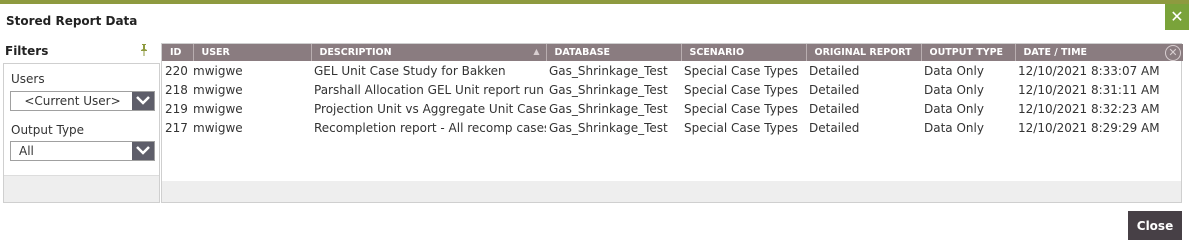  What do you see at coordinates (82, 151) in the screenshot?
I see `output-type-select: All` at bounding box center [82, 151].